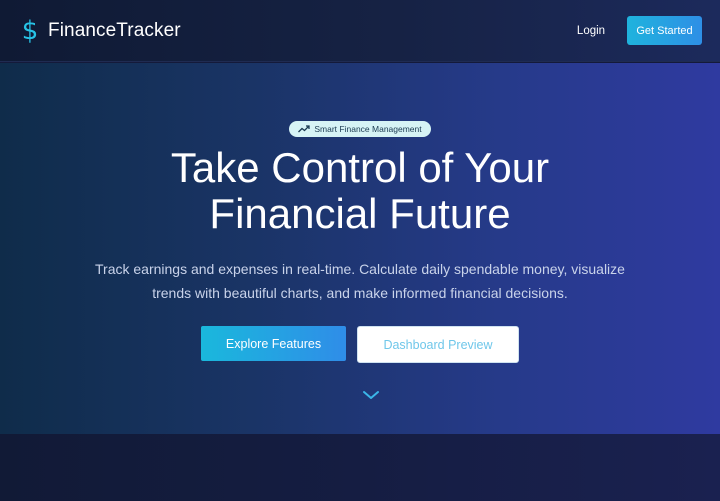  What do you see at coordinates (368, 129) in the screenshot?
I see `badge-label: Smart Finance Management` at bounding box center [368, 129].